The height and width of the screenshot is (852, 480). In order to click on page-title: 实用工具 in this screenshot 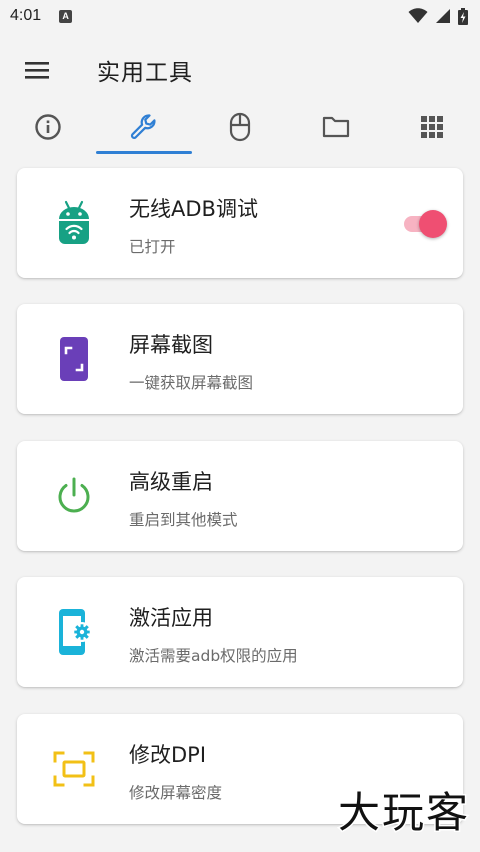, I will do `click(145, 73)`.